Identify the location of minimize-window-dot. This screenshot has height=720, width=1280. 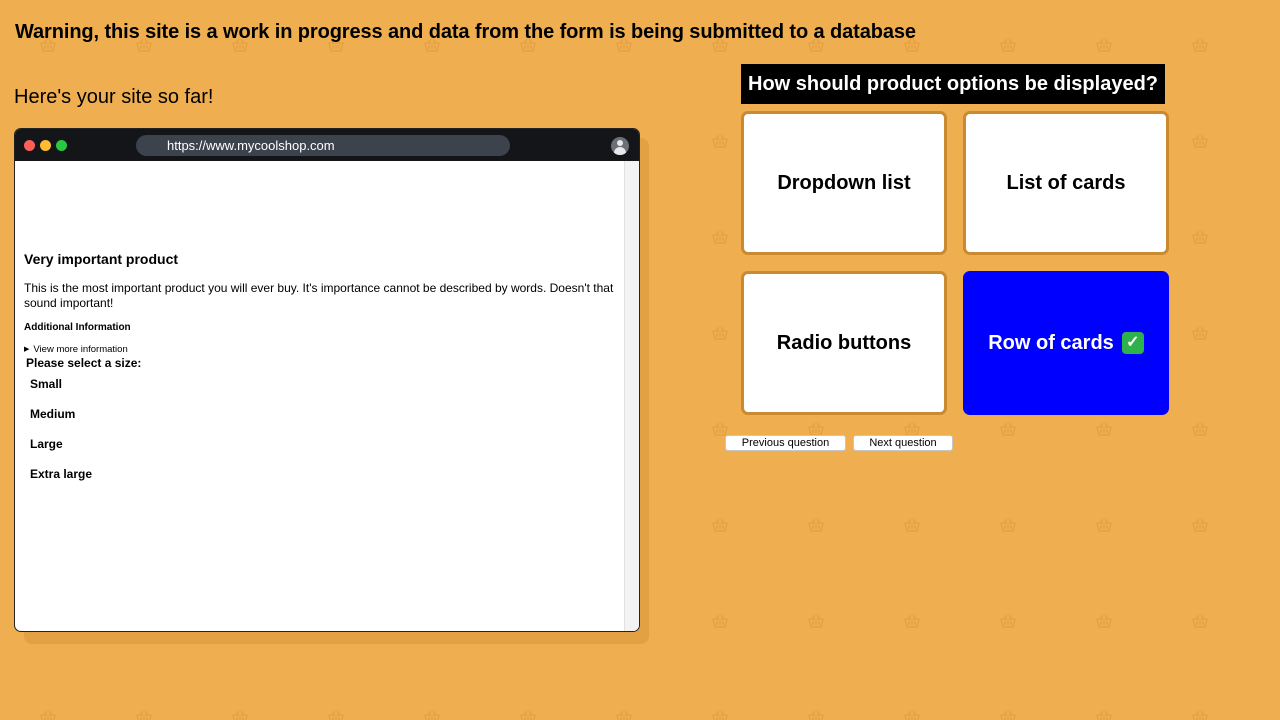
(45, 145).